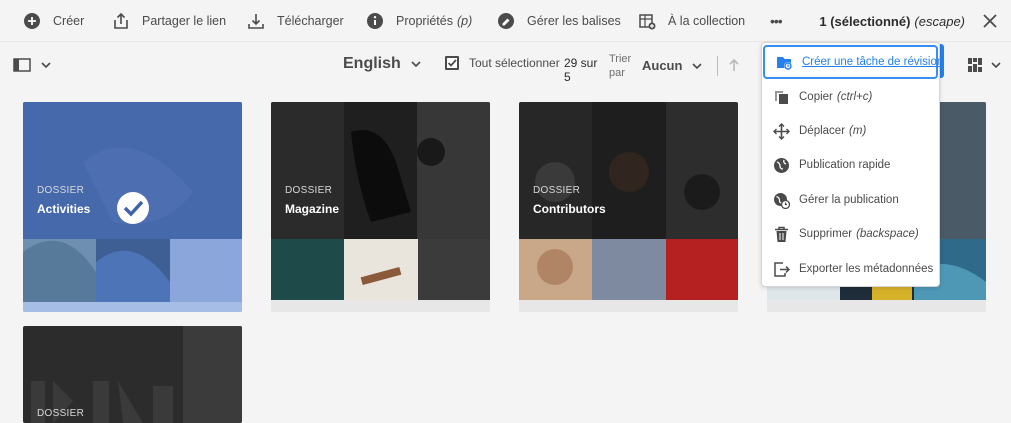 This screenshot has height=423, width=1011. What do you see at coordinates (32, 65) in the screenshot?
I see `rail-toggle-button` at bounding box center [32, 65].